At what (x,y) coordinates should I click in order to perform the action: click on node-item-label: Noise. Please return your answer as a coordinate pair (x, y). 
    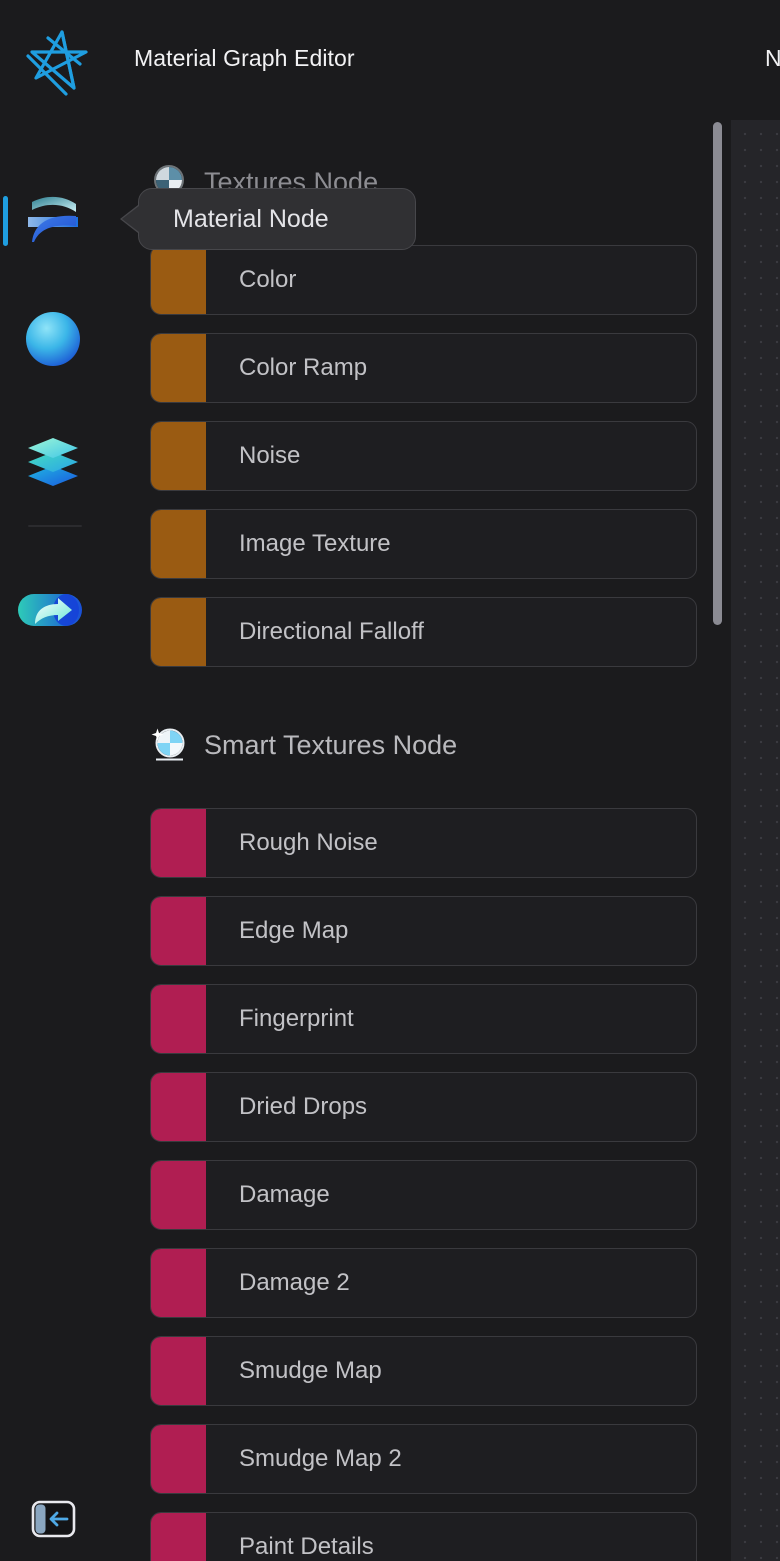
    Looking at the image, I should click on (270, 455).